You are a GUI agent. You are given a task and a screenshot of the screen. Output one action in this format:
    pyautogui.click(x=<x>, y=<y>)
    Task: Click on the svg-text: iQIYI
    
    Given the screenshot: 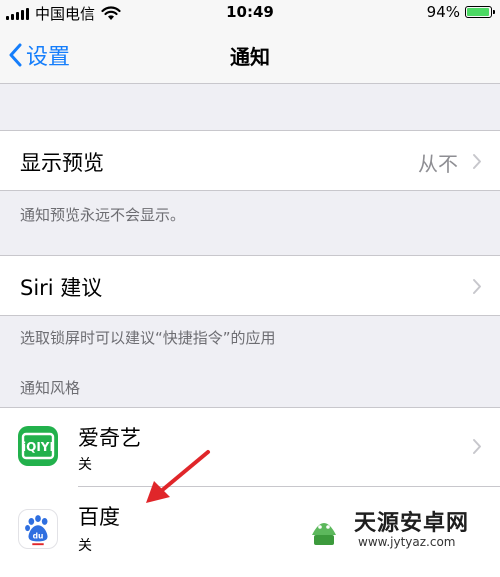 What is the action you would take?
    pyautogui.click(x=38, y=447)
    